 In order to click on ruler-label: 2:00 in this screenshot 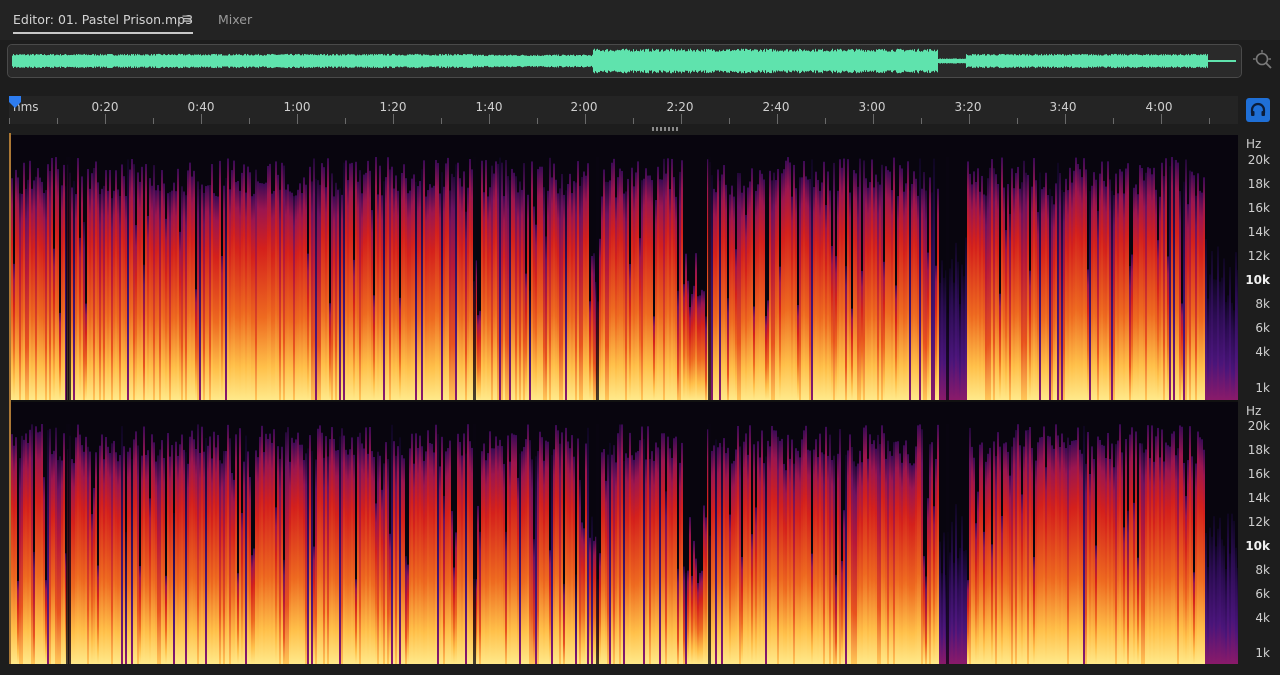, I will do `click(584, 107)`.